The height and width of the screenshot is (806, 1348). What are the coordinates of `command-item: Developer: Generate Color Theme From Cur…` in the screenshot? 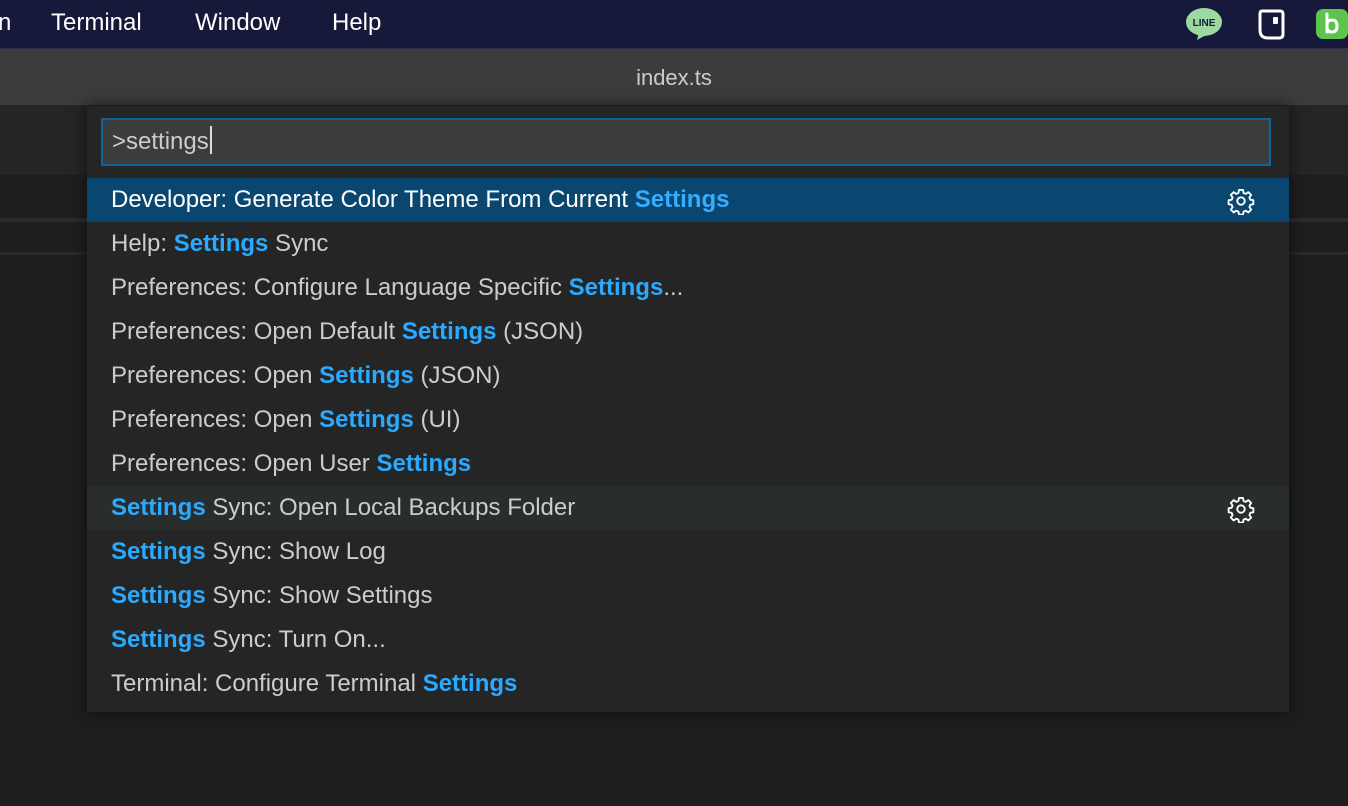 It's located at (688, 200).